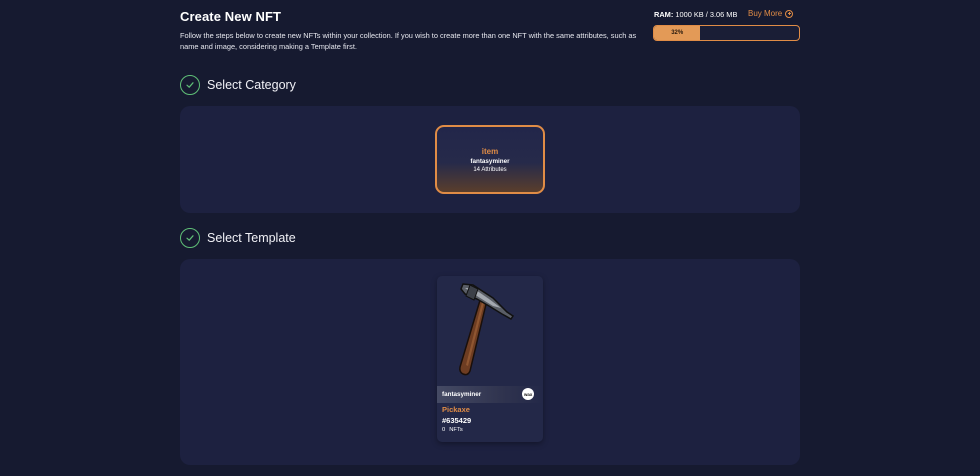 This screenshot has width=980, height=476. I want to click on ram-progress-text: 32%, so click(677, 33).